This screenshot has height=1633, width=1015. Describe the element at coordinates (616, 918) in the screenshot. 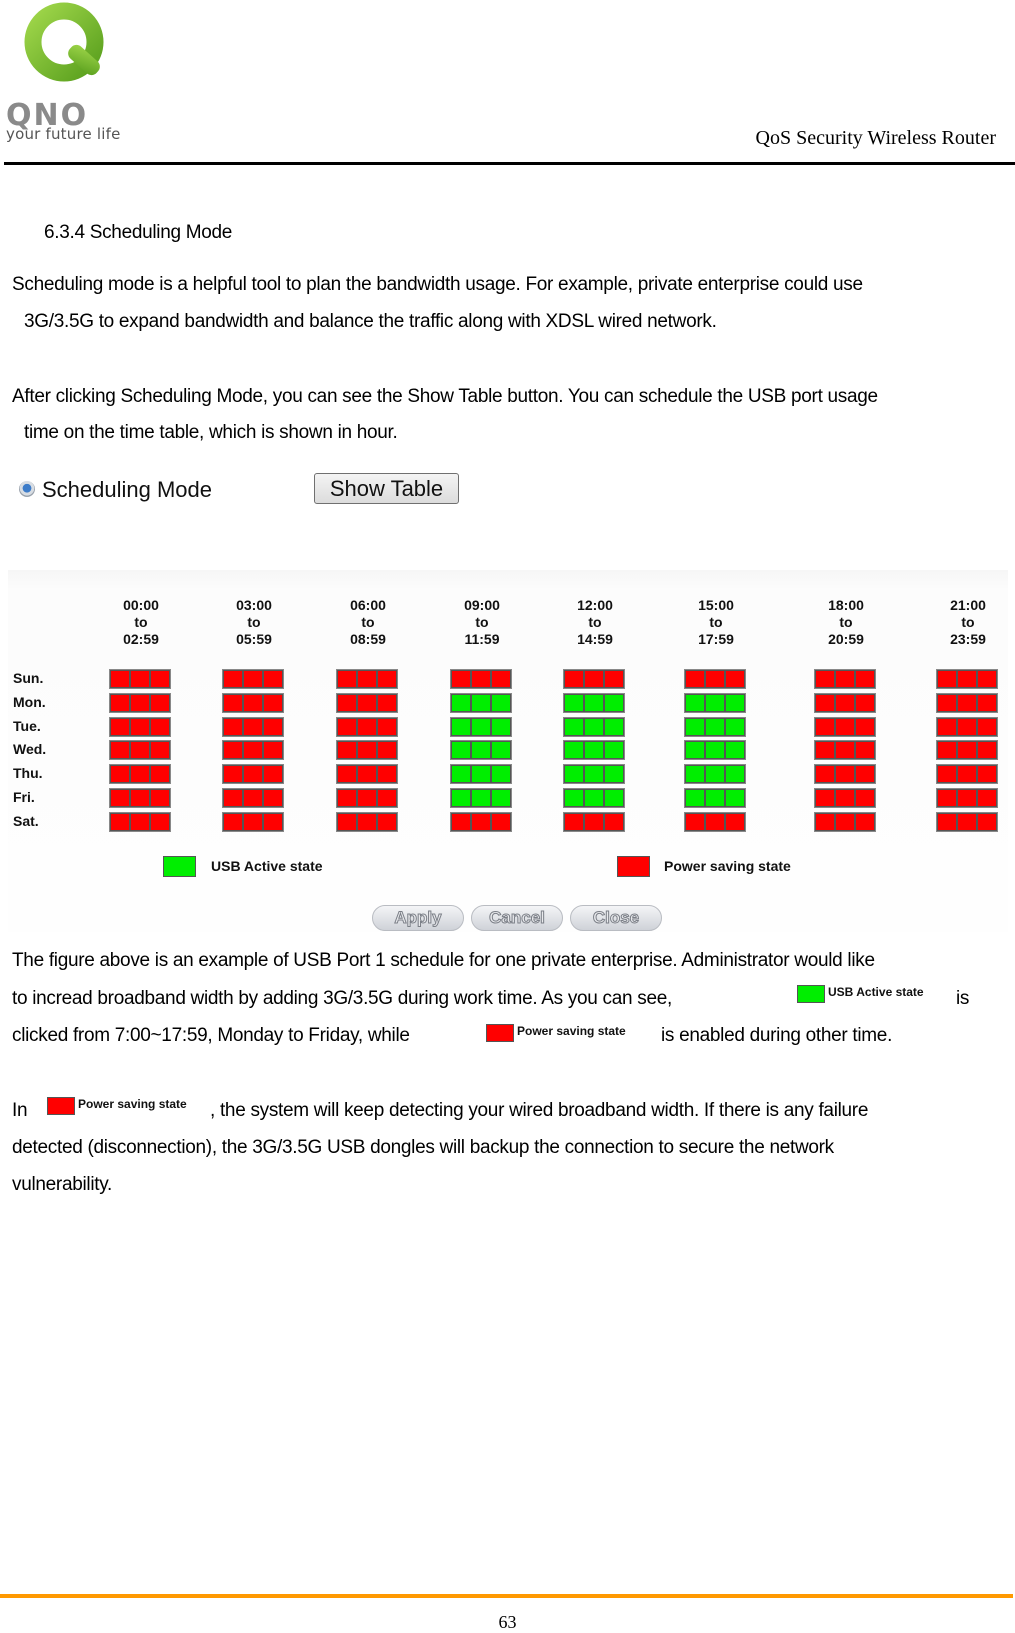

I see `close-button: Close` at that location.